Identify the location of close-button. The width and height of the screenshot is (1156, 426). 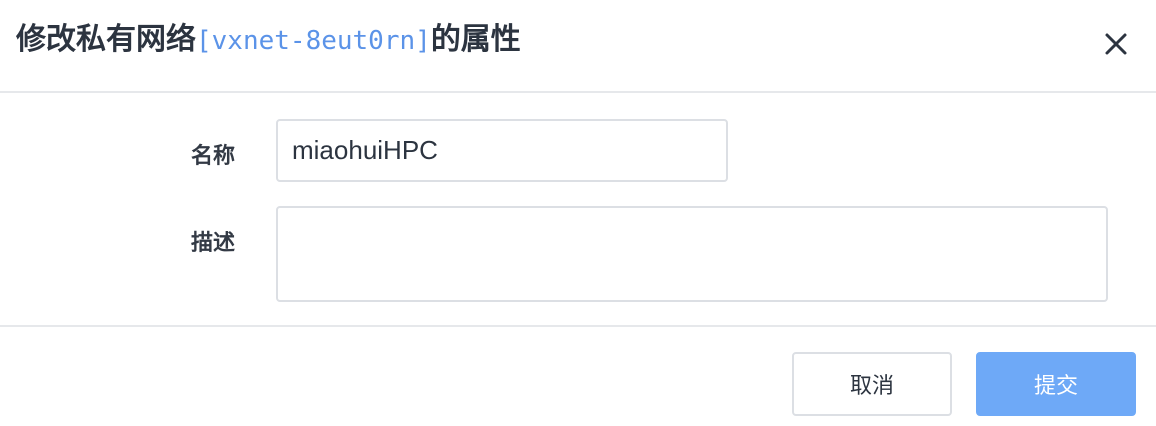
(1116, 44).